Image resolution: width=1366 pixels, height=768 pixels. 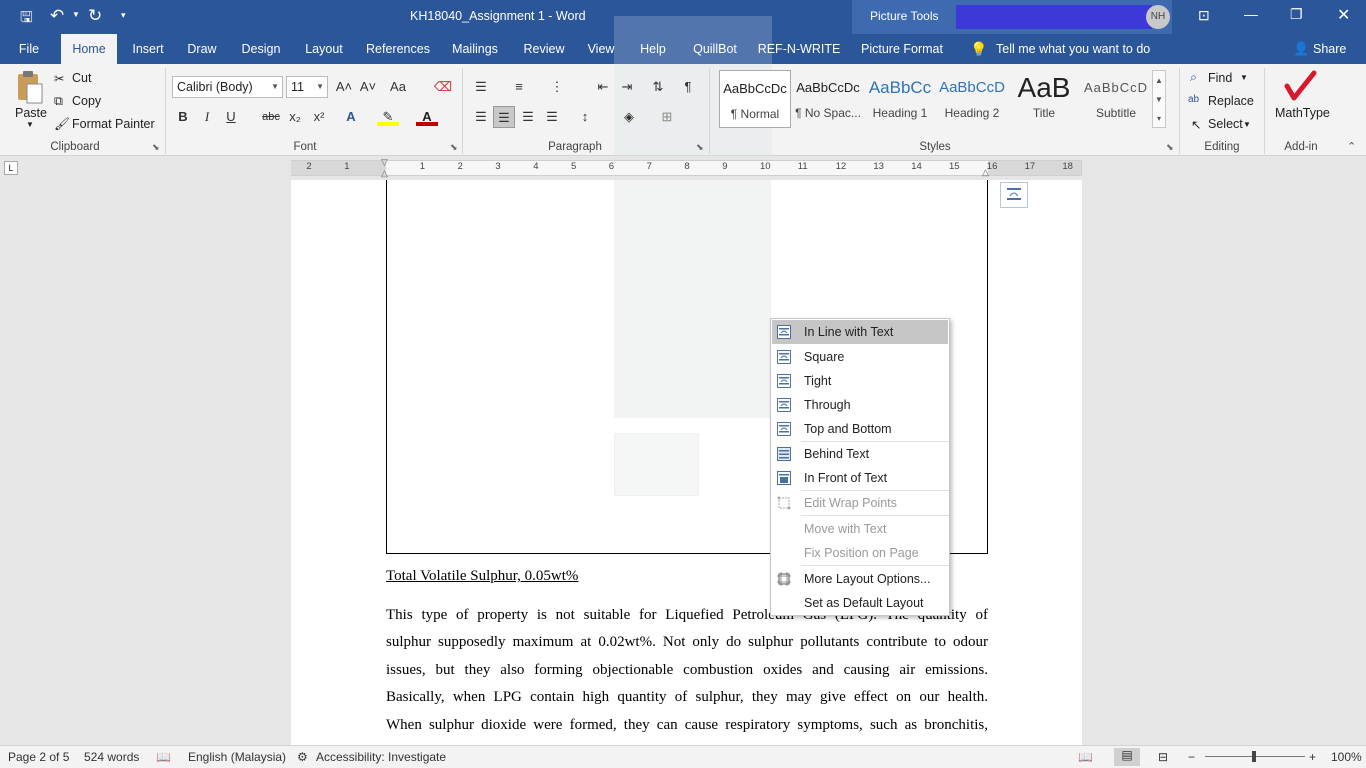 What do you see at coordinates (295, 117) in the screenshot?
I see `subscript-button: x₂` at bounding box center [295, 117].